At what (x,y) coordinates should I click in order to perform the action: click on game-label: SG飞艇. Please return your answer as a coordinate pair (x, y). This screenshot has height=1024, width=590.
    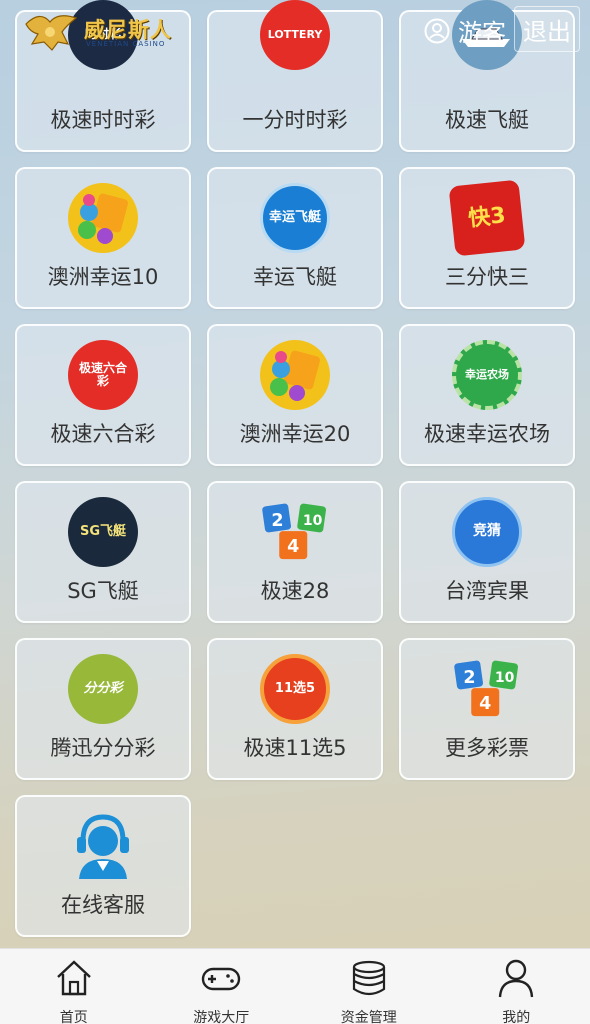
    Looking at the image, I should click on (103, 591).